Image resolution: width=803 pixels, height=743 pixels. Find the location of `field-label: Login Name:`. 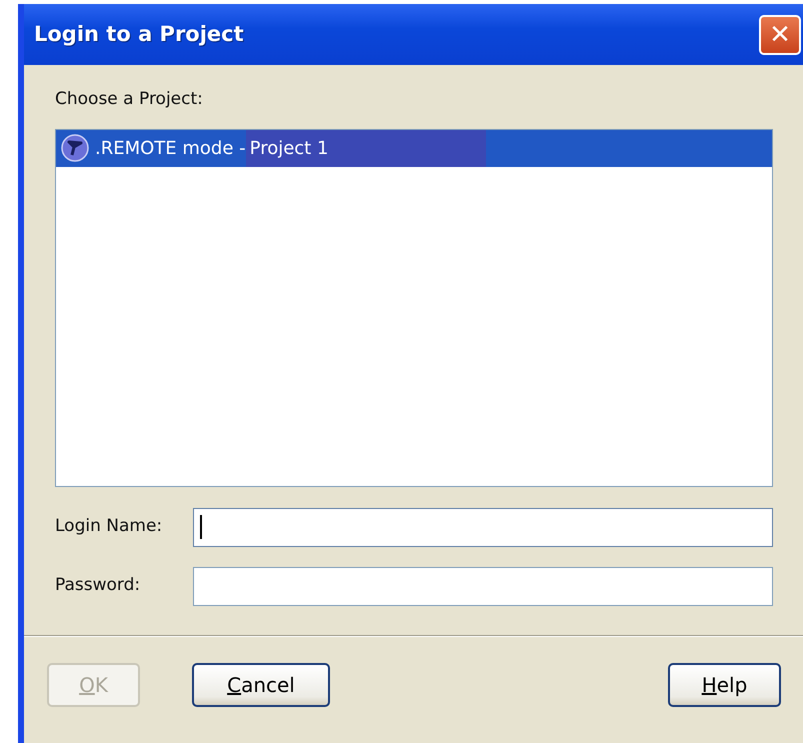

field-label: Login Name: is located at coordinates (109, 526).